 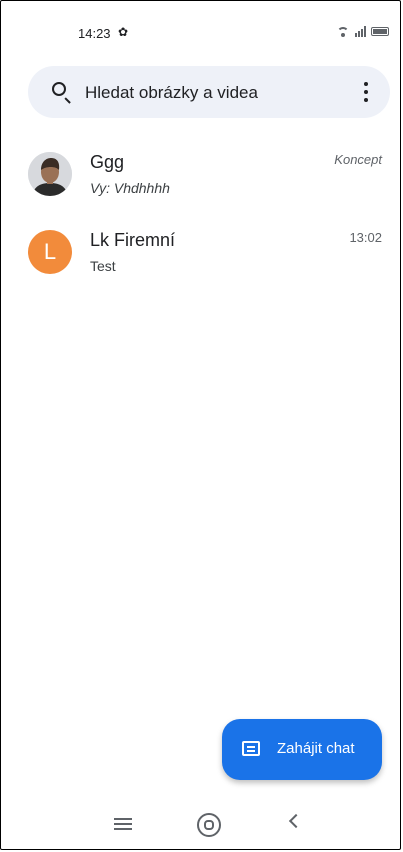 What do you see at coordinates (365, 237) in the screenshot?
I see `conversation-time: 13:02` at bounding box center [365, 237].